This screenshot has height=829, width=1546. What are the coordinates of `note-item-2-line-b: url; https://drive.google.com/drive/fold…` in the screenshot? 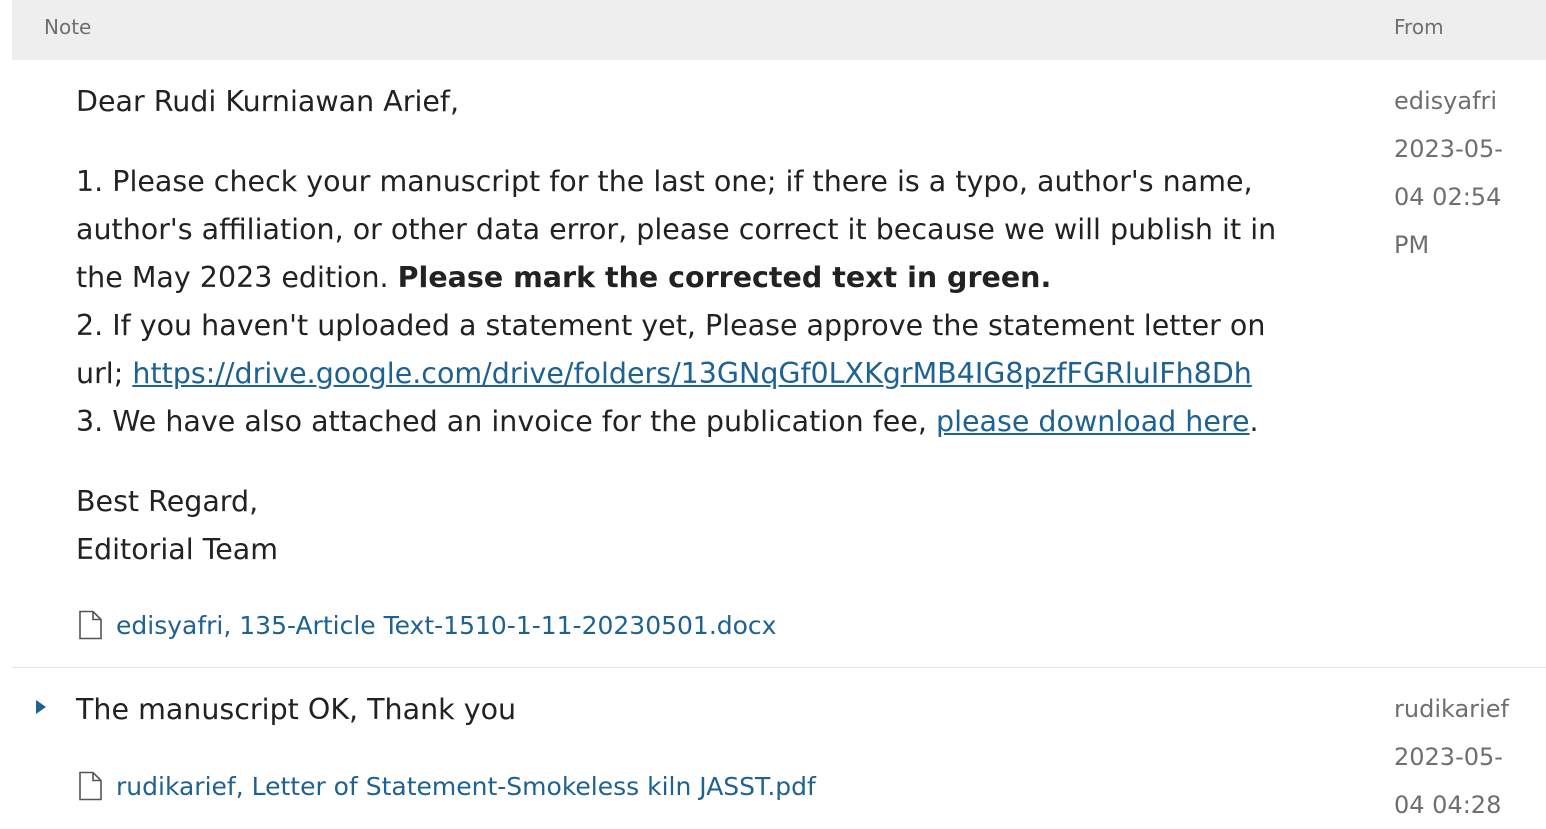 It's located at (714, 374).